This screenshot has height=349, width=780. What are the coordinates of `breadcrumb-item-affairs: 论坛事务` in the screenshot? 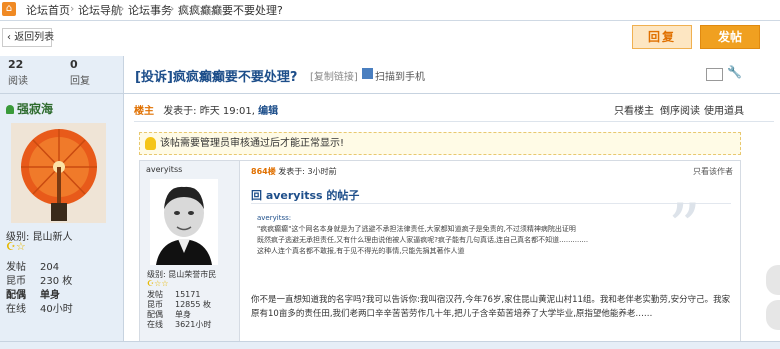 It's located at (150, 10).